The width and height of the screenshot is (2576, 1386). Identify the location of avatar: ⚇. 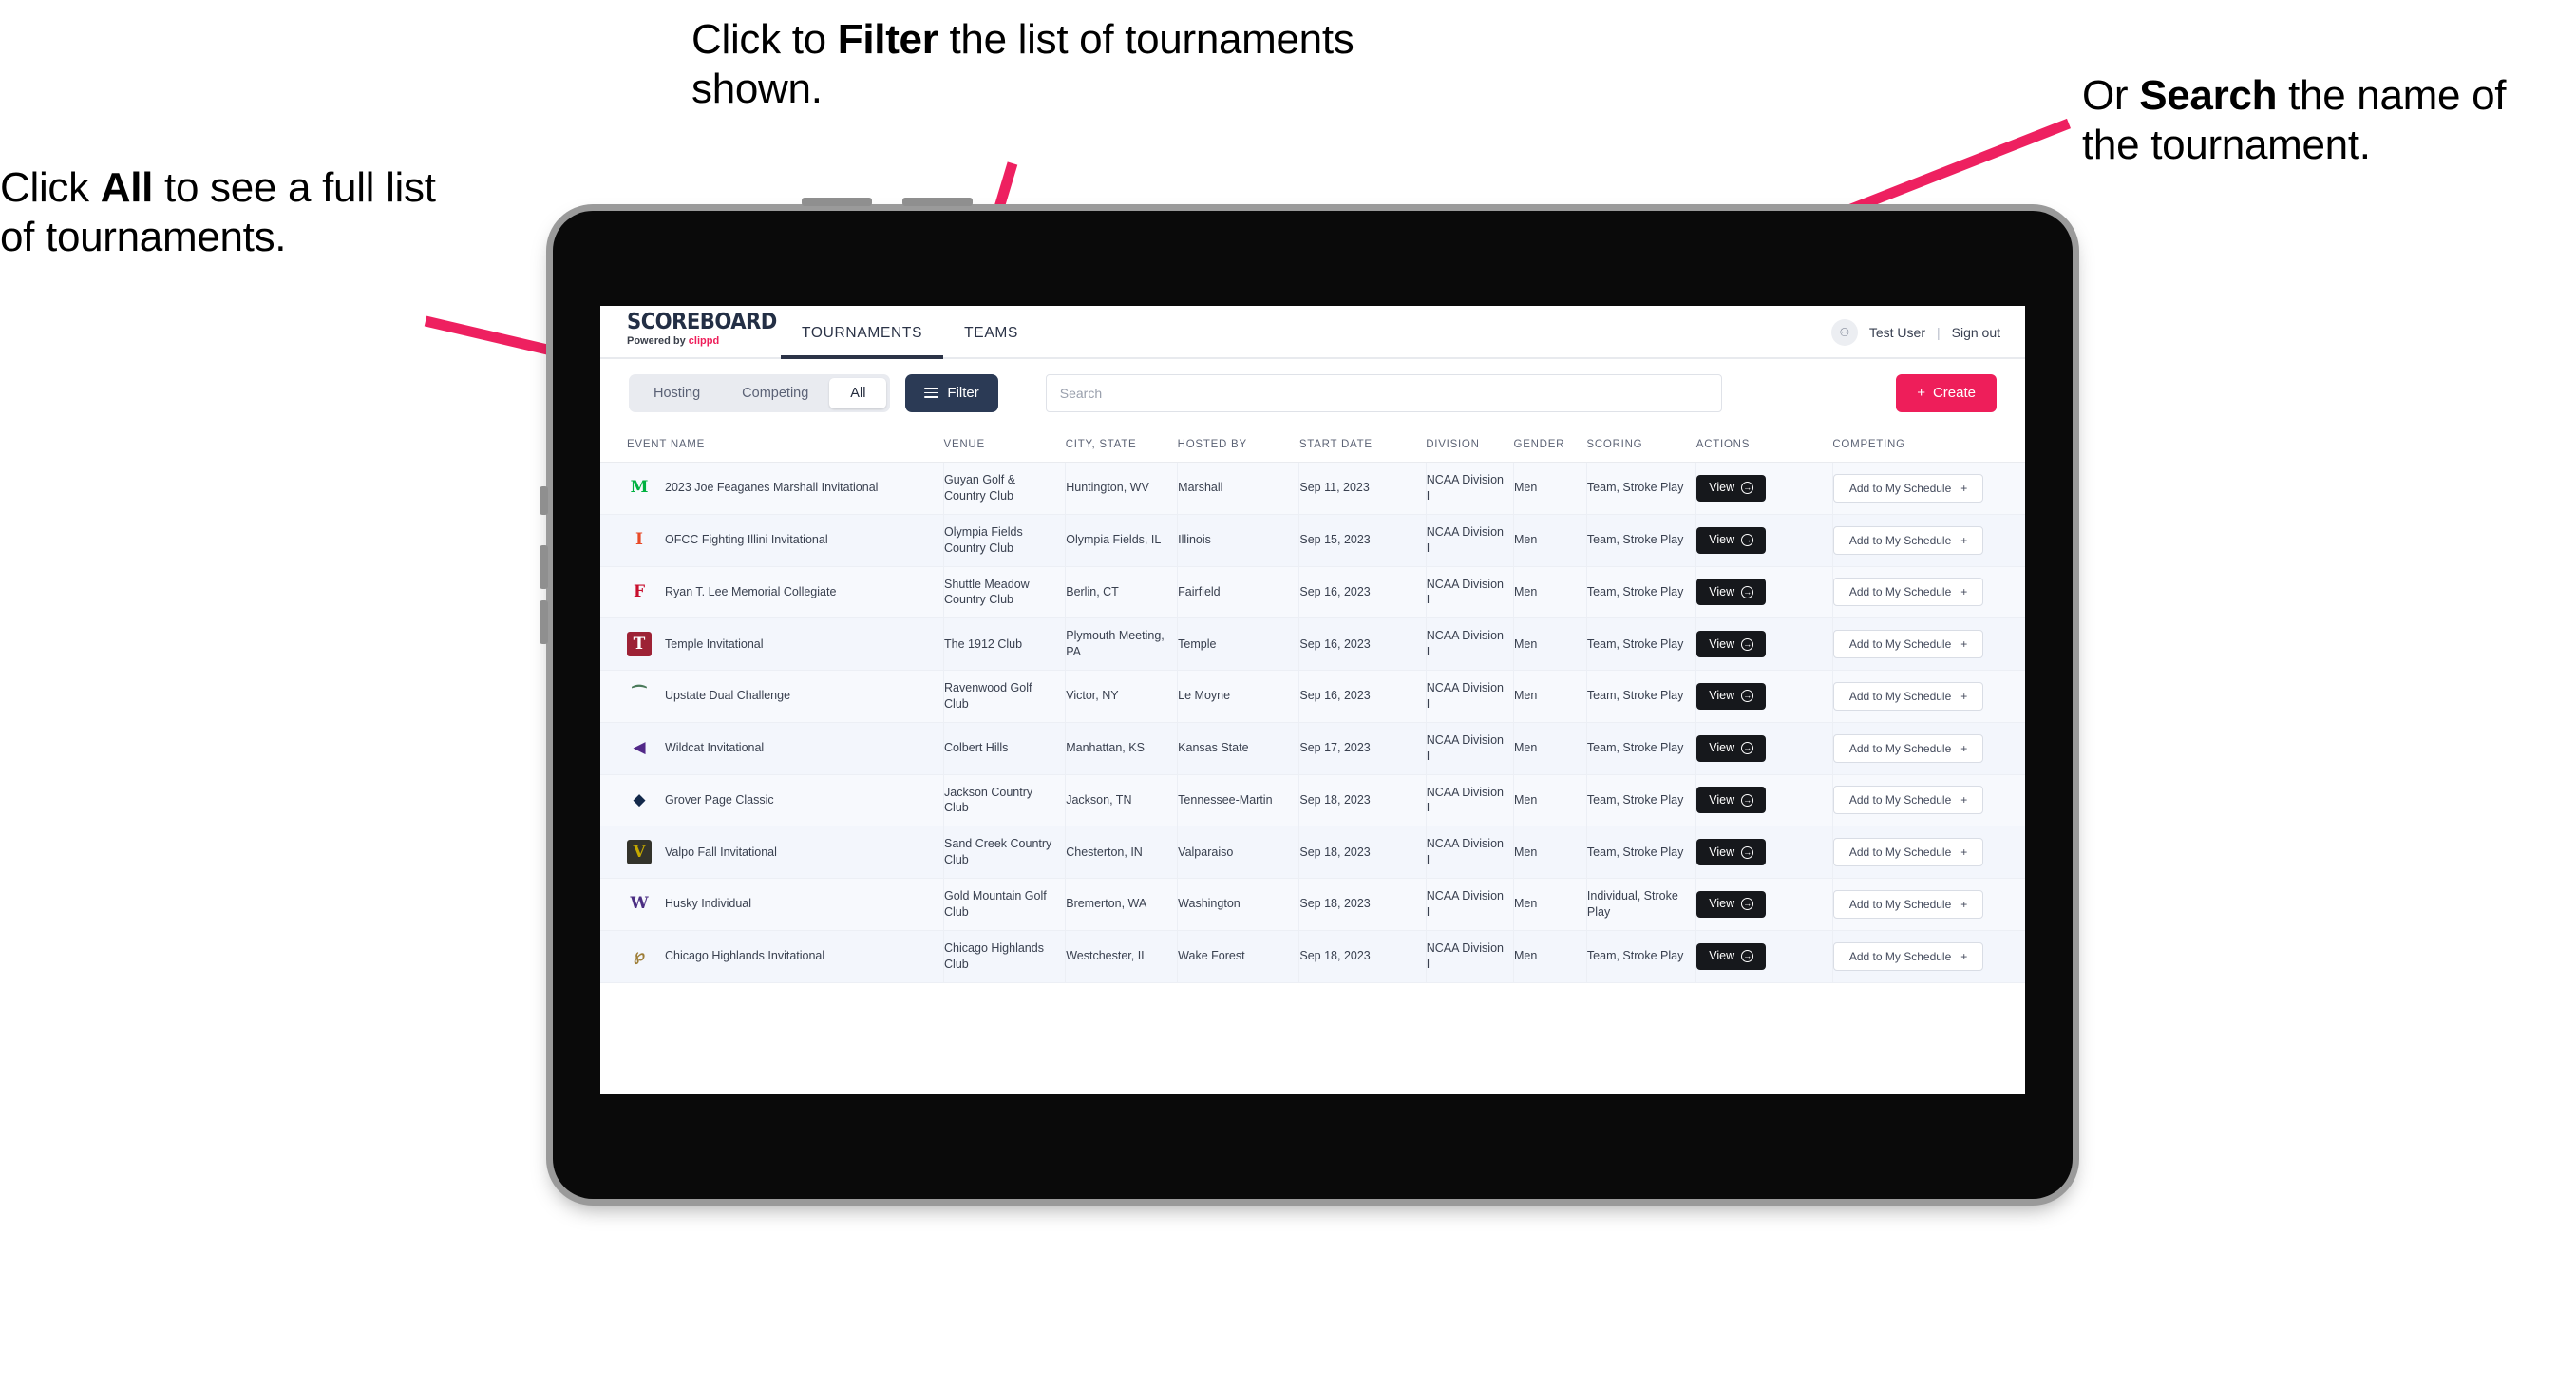
(1844, 332).